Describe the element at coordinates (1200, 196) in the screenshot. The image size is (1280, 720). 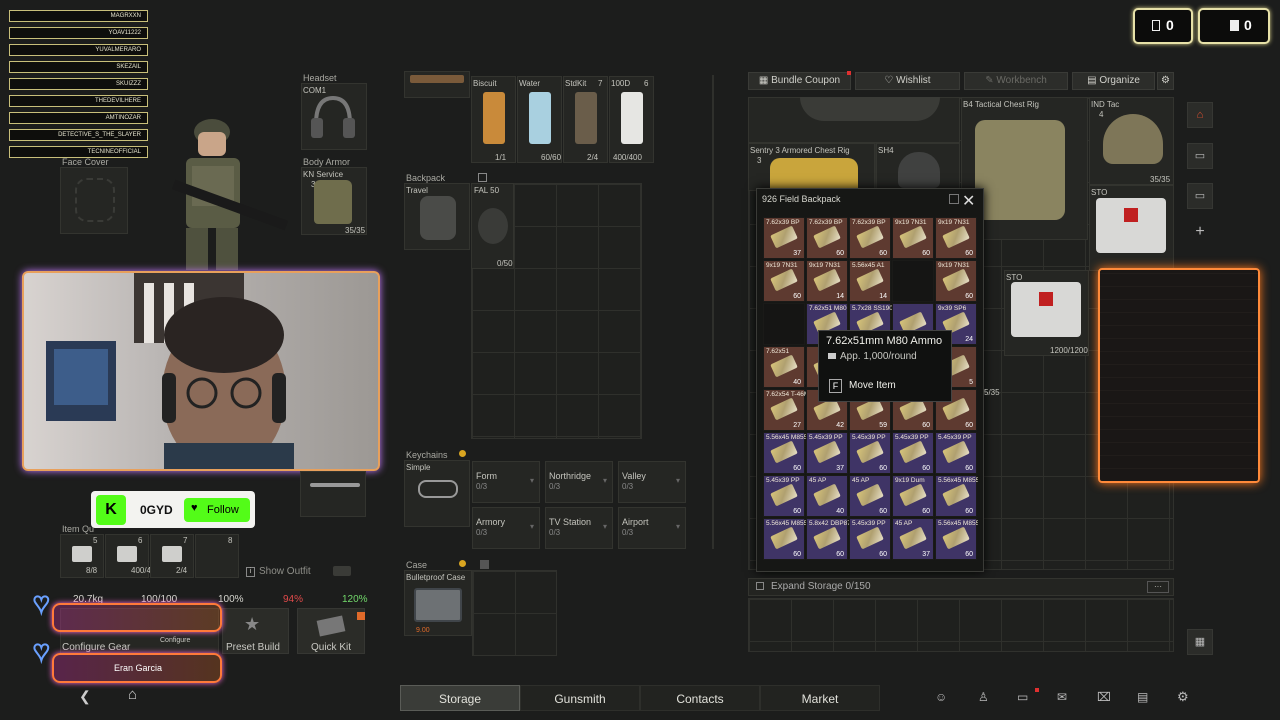
I see `container-icon-2: ▭` at that location.